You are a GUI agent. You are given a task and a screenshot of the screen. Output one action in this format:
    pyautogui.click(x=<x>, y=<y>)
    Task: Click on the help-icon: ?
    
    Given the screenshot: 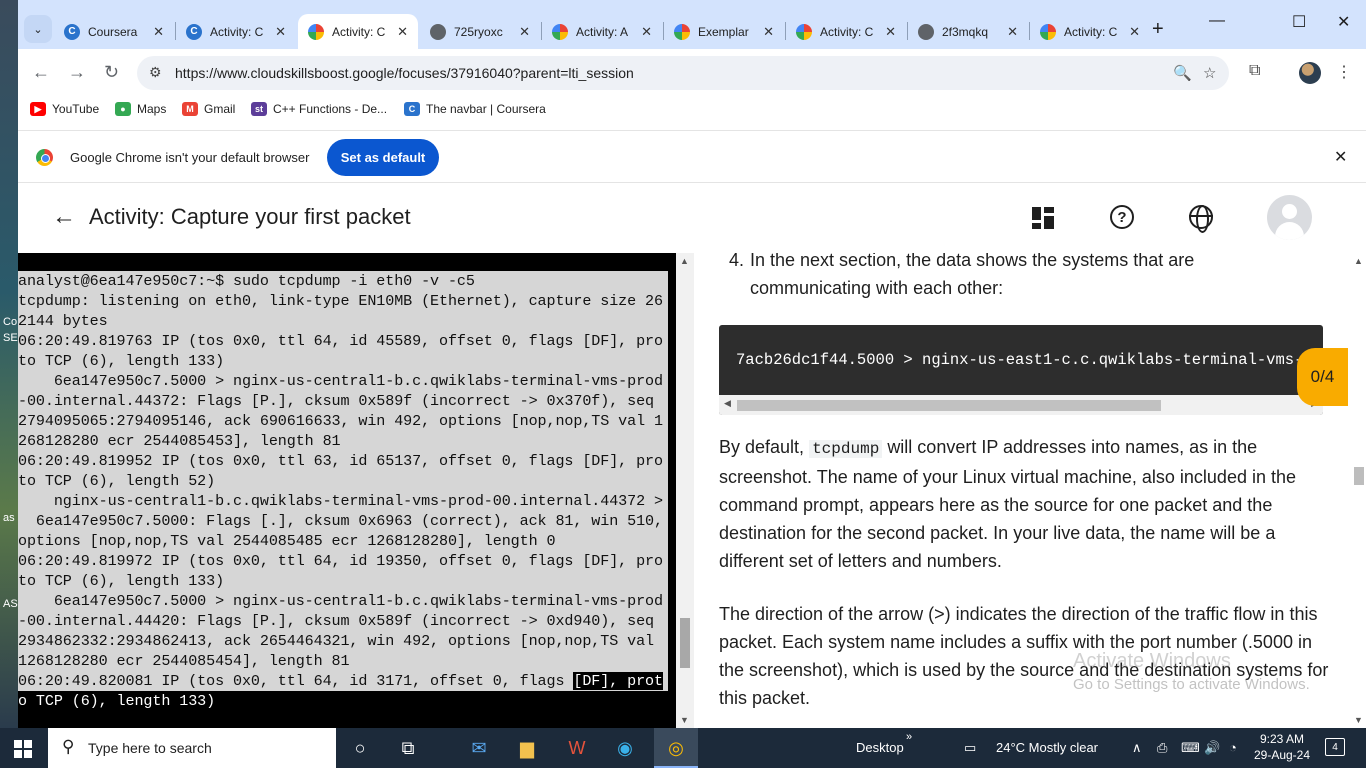 What is the action you would take?
    pyautogui.click(x=1122, y=217)
    